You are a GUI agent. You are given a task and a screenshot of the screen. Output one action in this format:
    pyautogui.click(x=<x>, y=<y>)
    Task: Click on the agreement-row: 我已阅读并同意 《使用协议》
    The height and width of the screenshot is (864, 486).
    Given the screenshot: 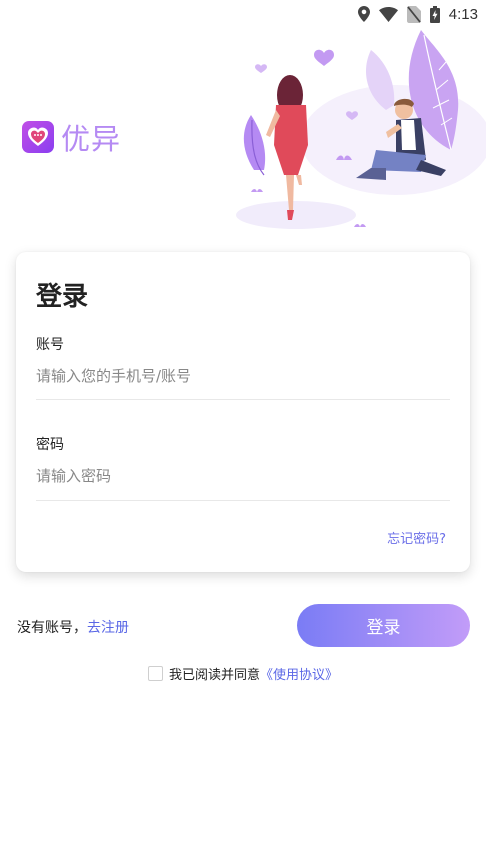 What is the action you would take?
    pyautogui.click(x=243, y=673)
    